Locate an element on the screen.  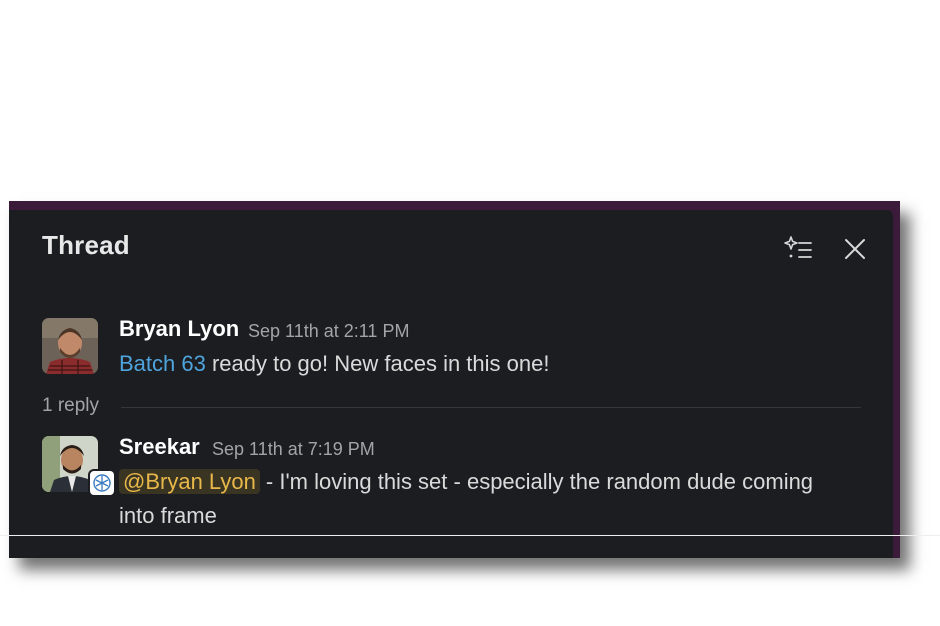
close-icon is located at coordinates (855, 249).